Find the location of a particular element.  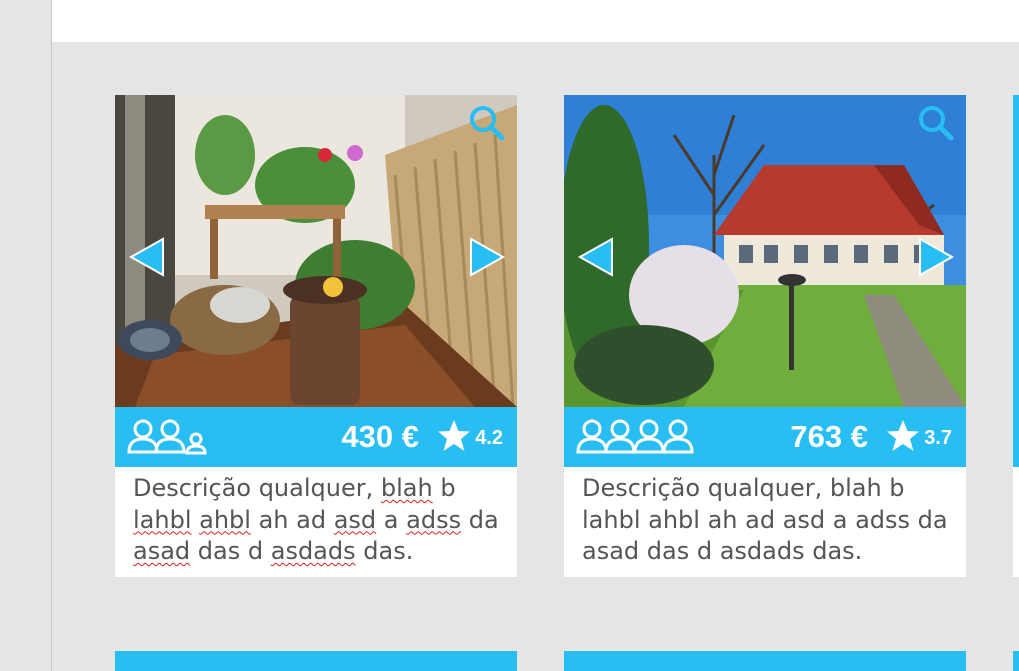

listing-info-bar: 430 € 4.2 is located at coordinates (316, 437).